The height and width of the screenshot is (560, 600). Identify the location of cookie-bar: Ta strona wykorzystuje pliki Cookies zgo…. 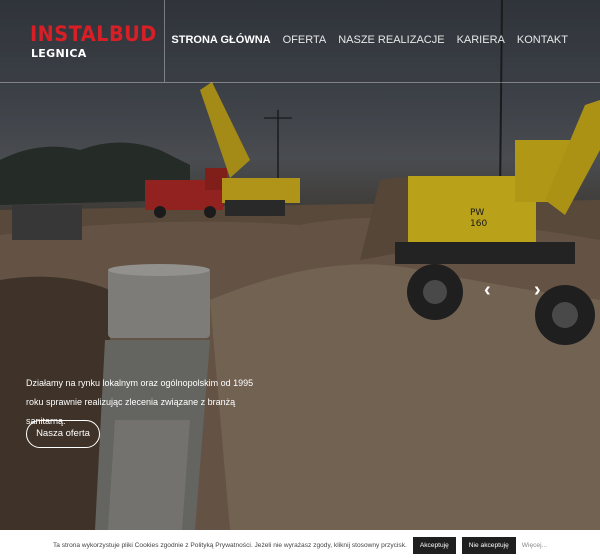
(300, 545).